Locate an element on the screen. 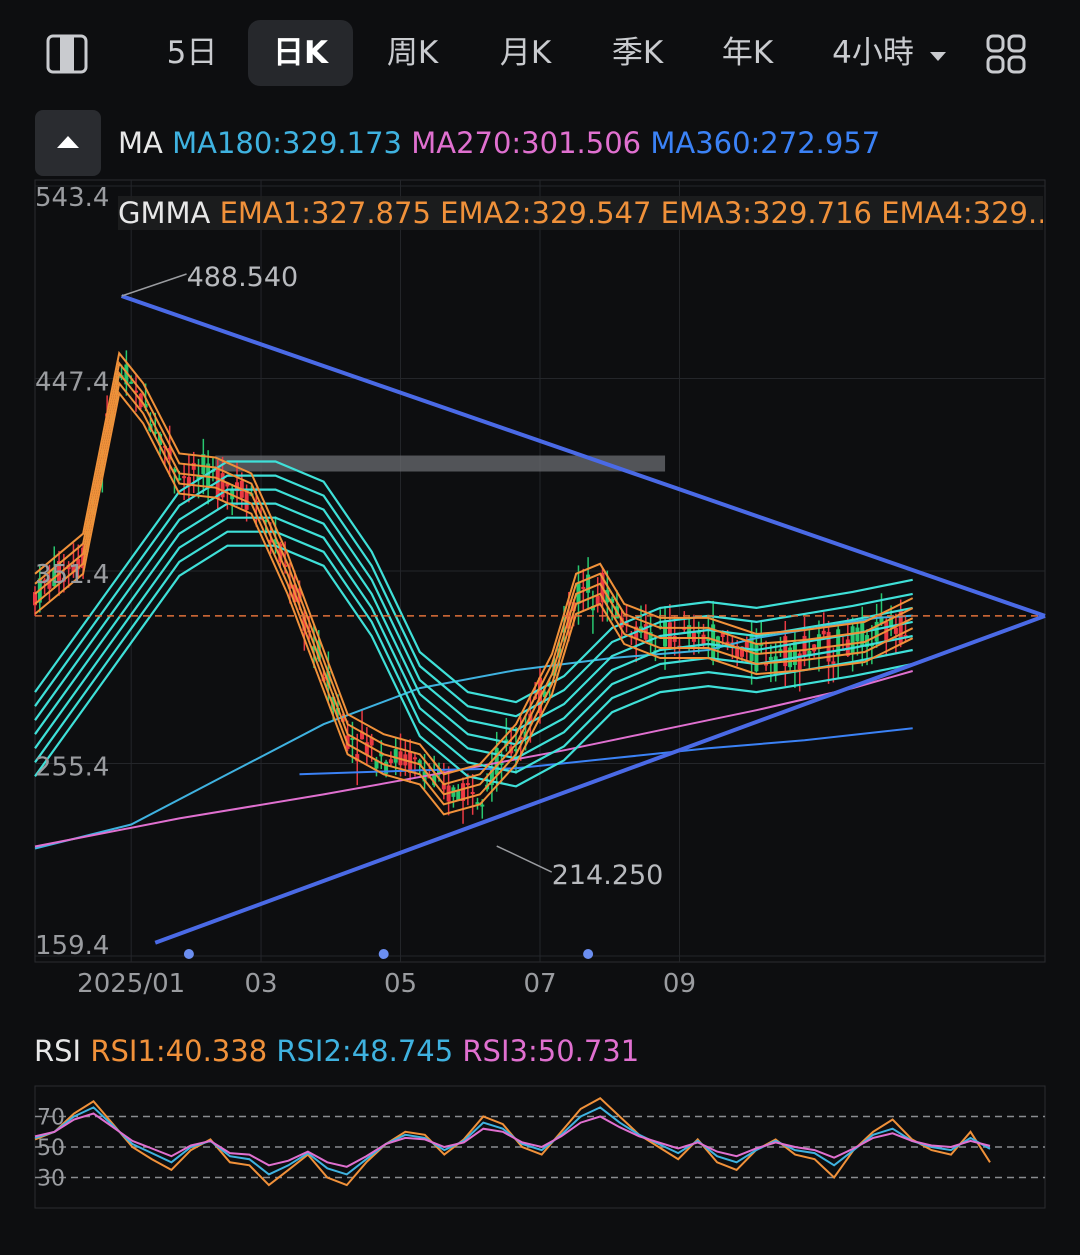 Image resolution: width=1080 pixels, height=1255 pixels. rsi-label: RSI is located at coordinates (58, 1051).